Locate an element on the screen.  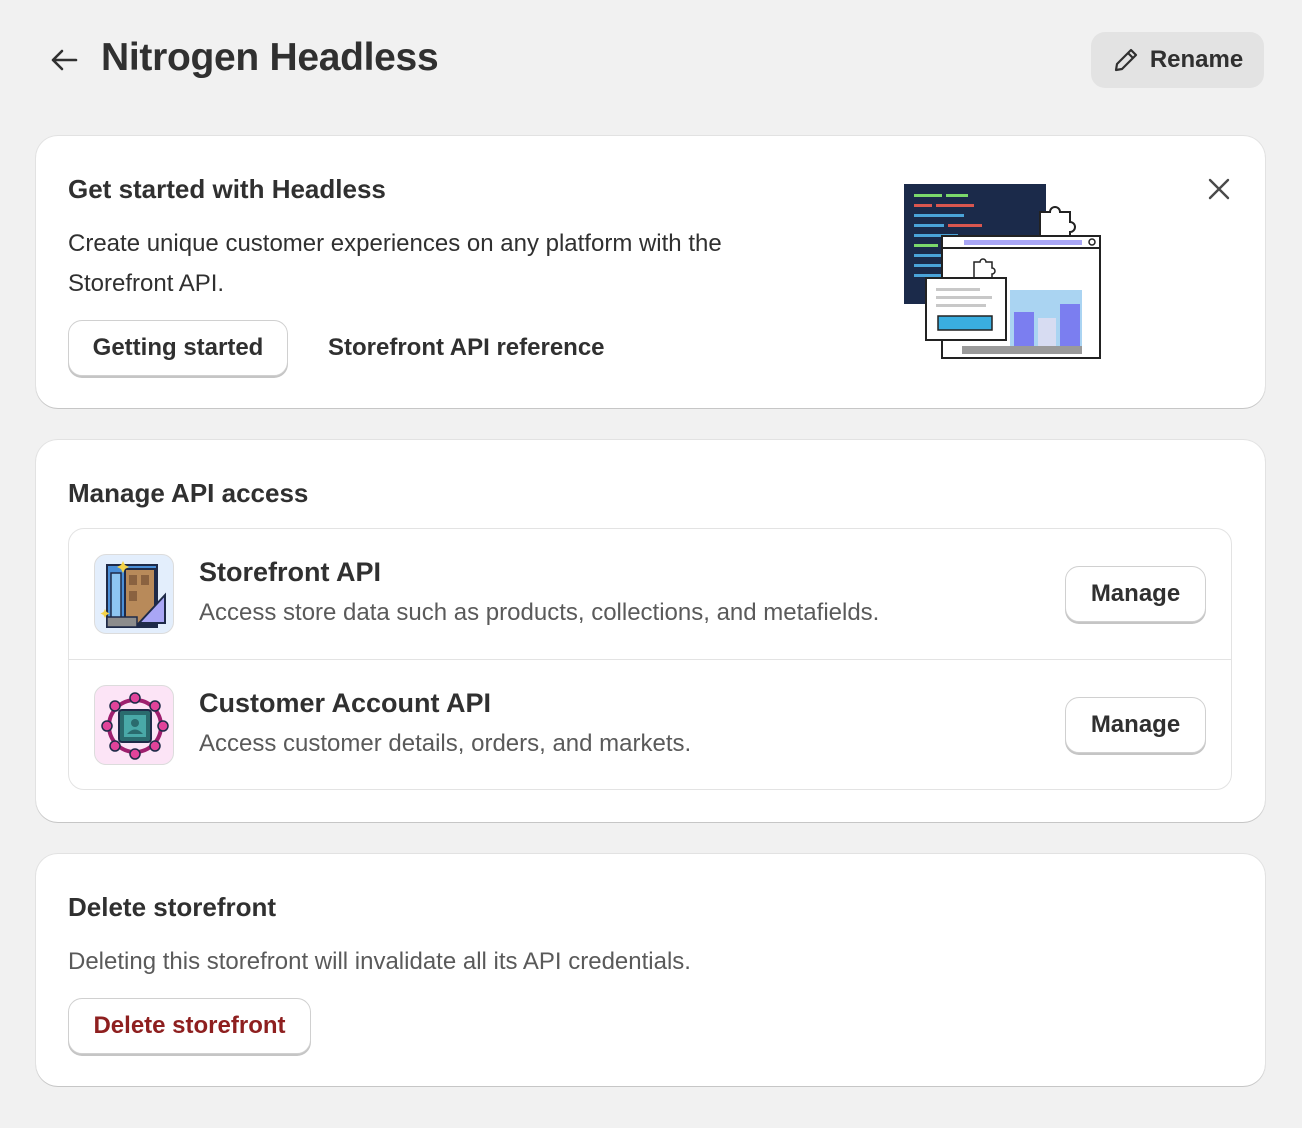
manage-customer-account-api-button: Manage is located at coordinates (1135, 725).